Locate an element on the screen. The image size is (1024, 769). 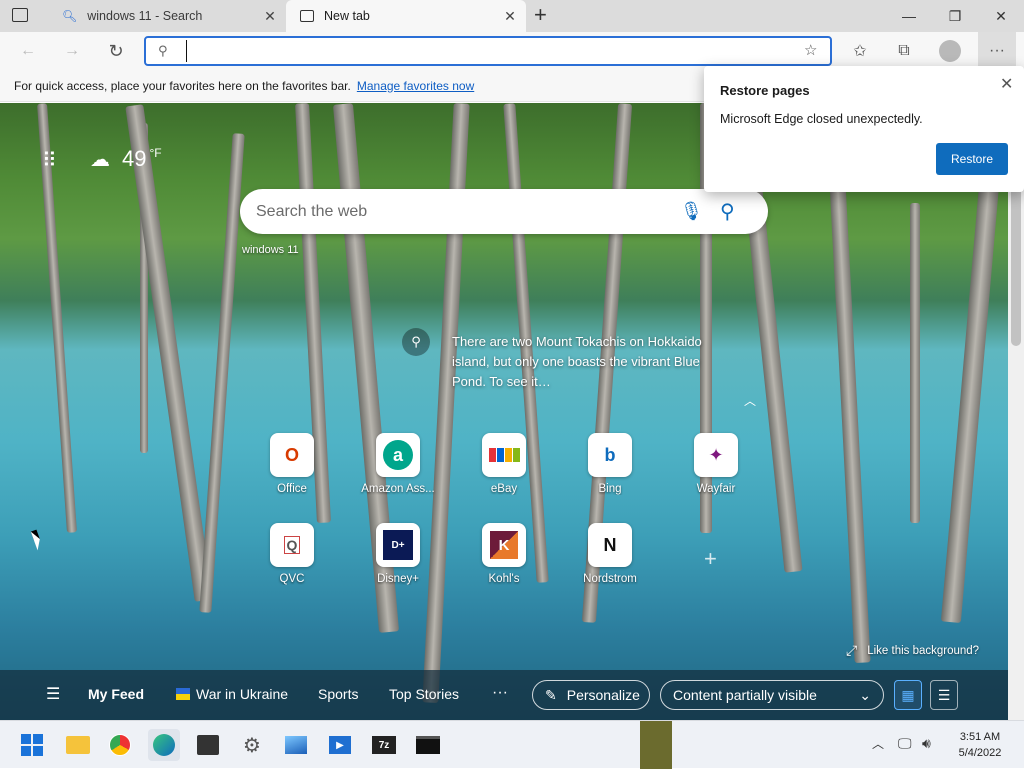
refresh-button: ↻ is located at coordinates (116, 51).